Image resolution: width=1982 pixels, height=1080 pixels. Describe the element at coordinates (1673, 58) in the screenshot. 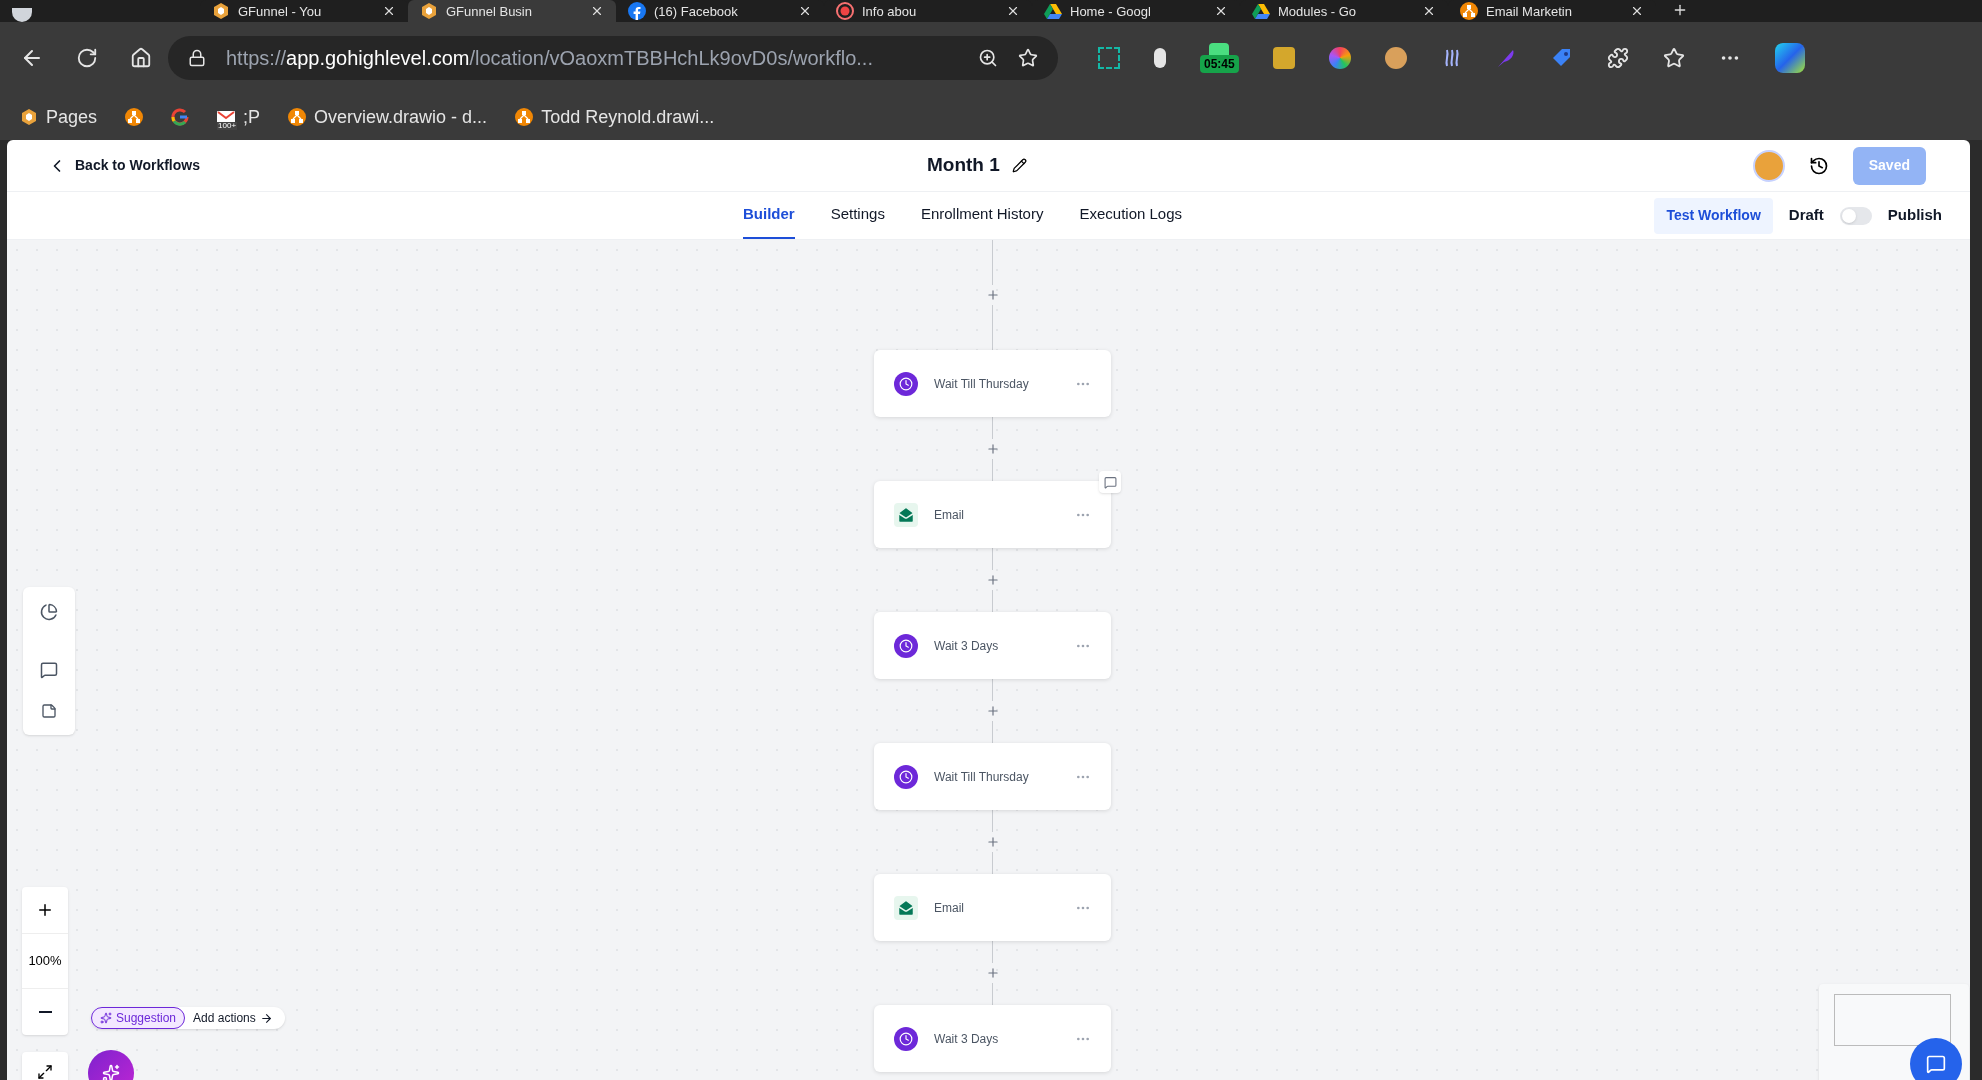

I see `favorites-list-icon` at that location.